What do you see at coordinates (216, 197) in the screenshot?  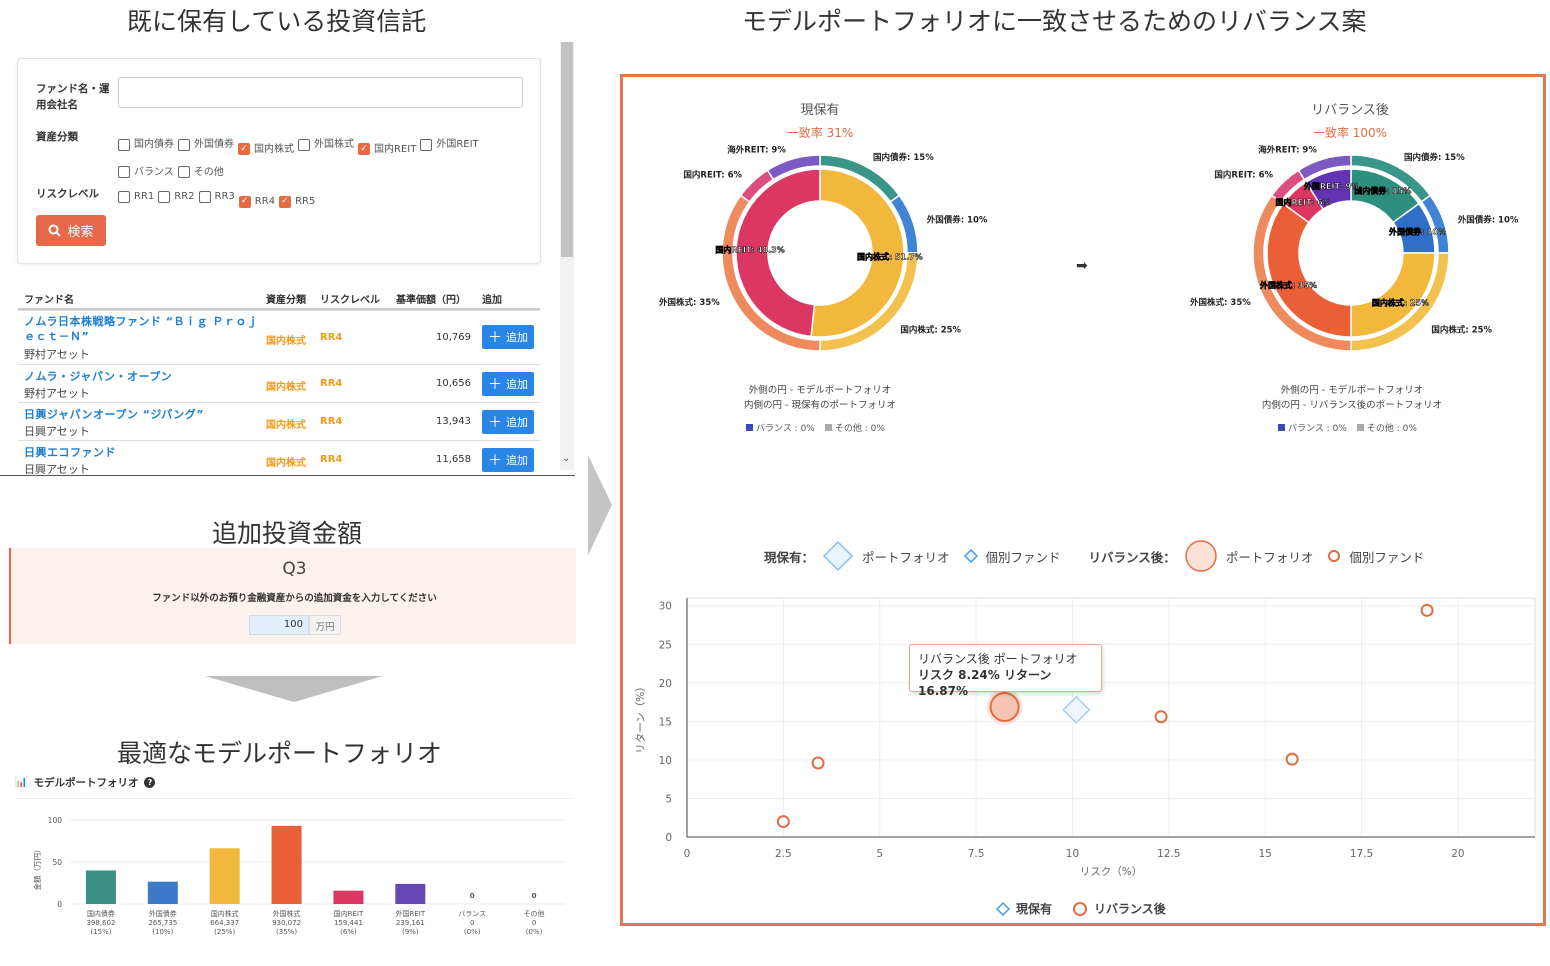 I see `risk-level-checkbox: RR3` at bounding box center [216, 197].